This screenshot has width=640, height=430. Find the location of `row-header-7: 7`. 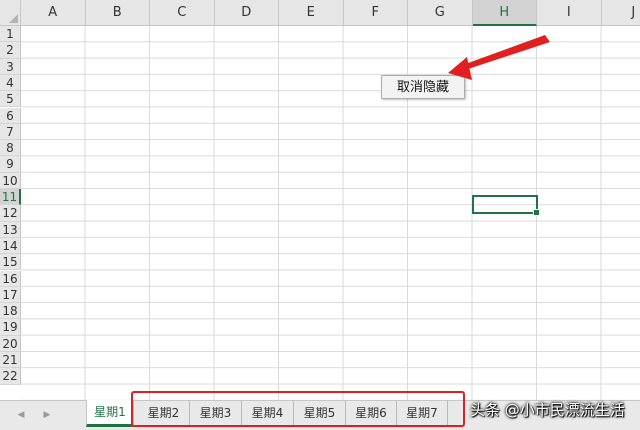

row-header-7: 7 is located at coordinates (10, 132).